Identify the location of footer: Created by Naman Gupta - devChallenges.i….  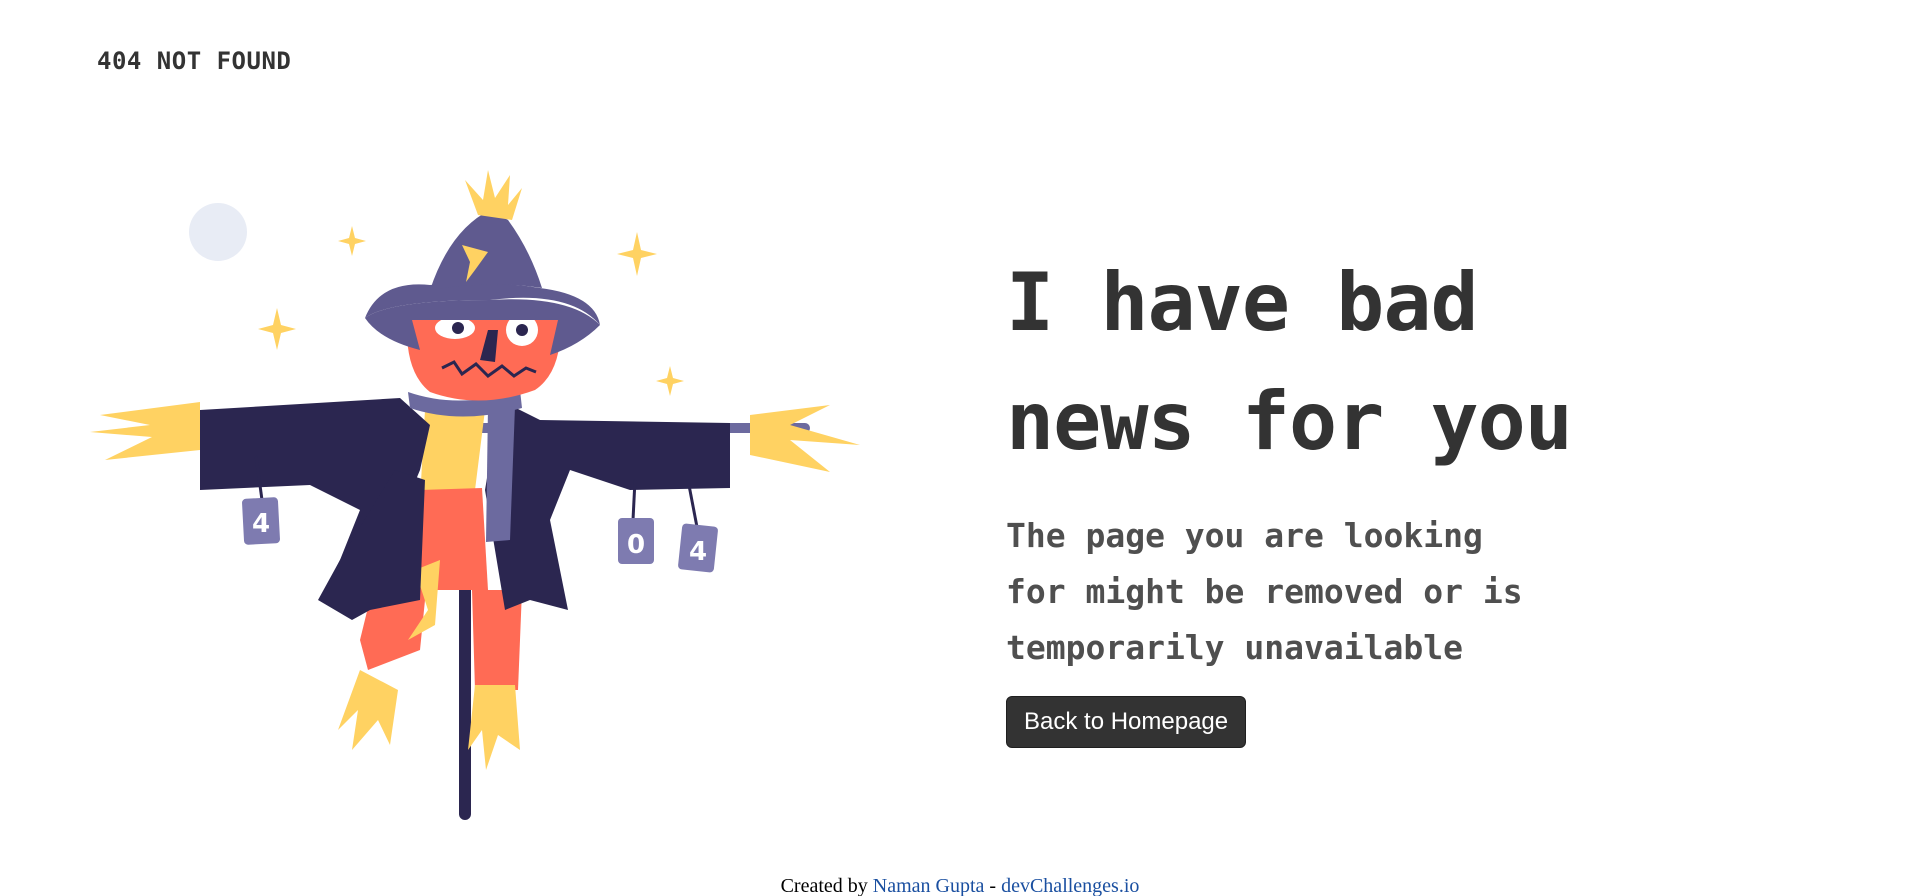
(960, 885).